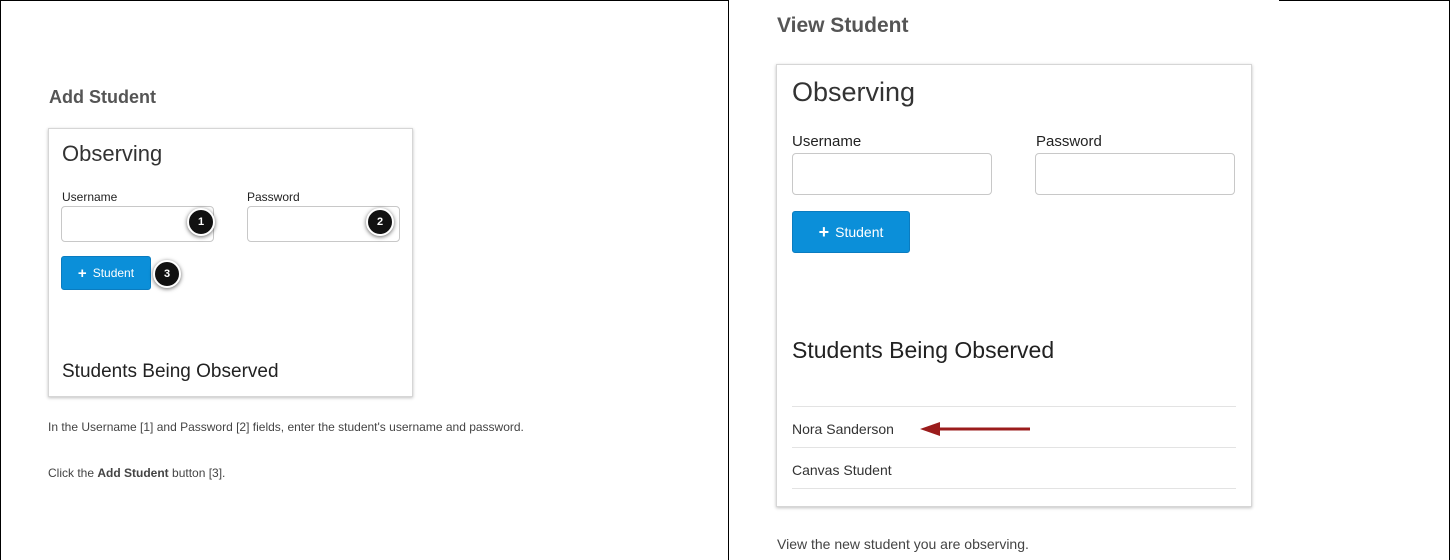 The width and height of the screenshot is (1450, 560). Describe the element at coordinates (892, 174) in the screenshot. I see `username-input-large` at that location.